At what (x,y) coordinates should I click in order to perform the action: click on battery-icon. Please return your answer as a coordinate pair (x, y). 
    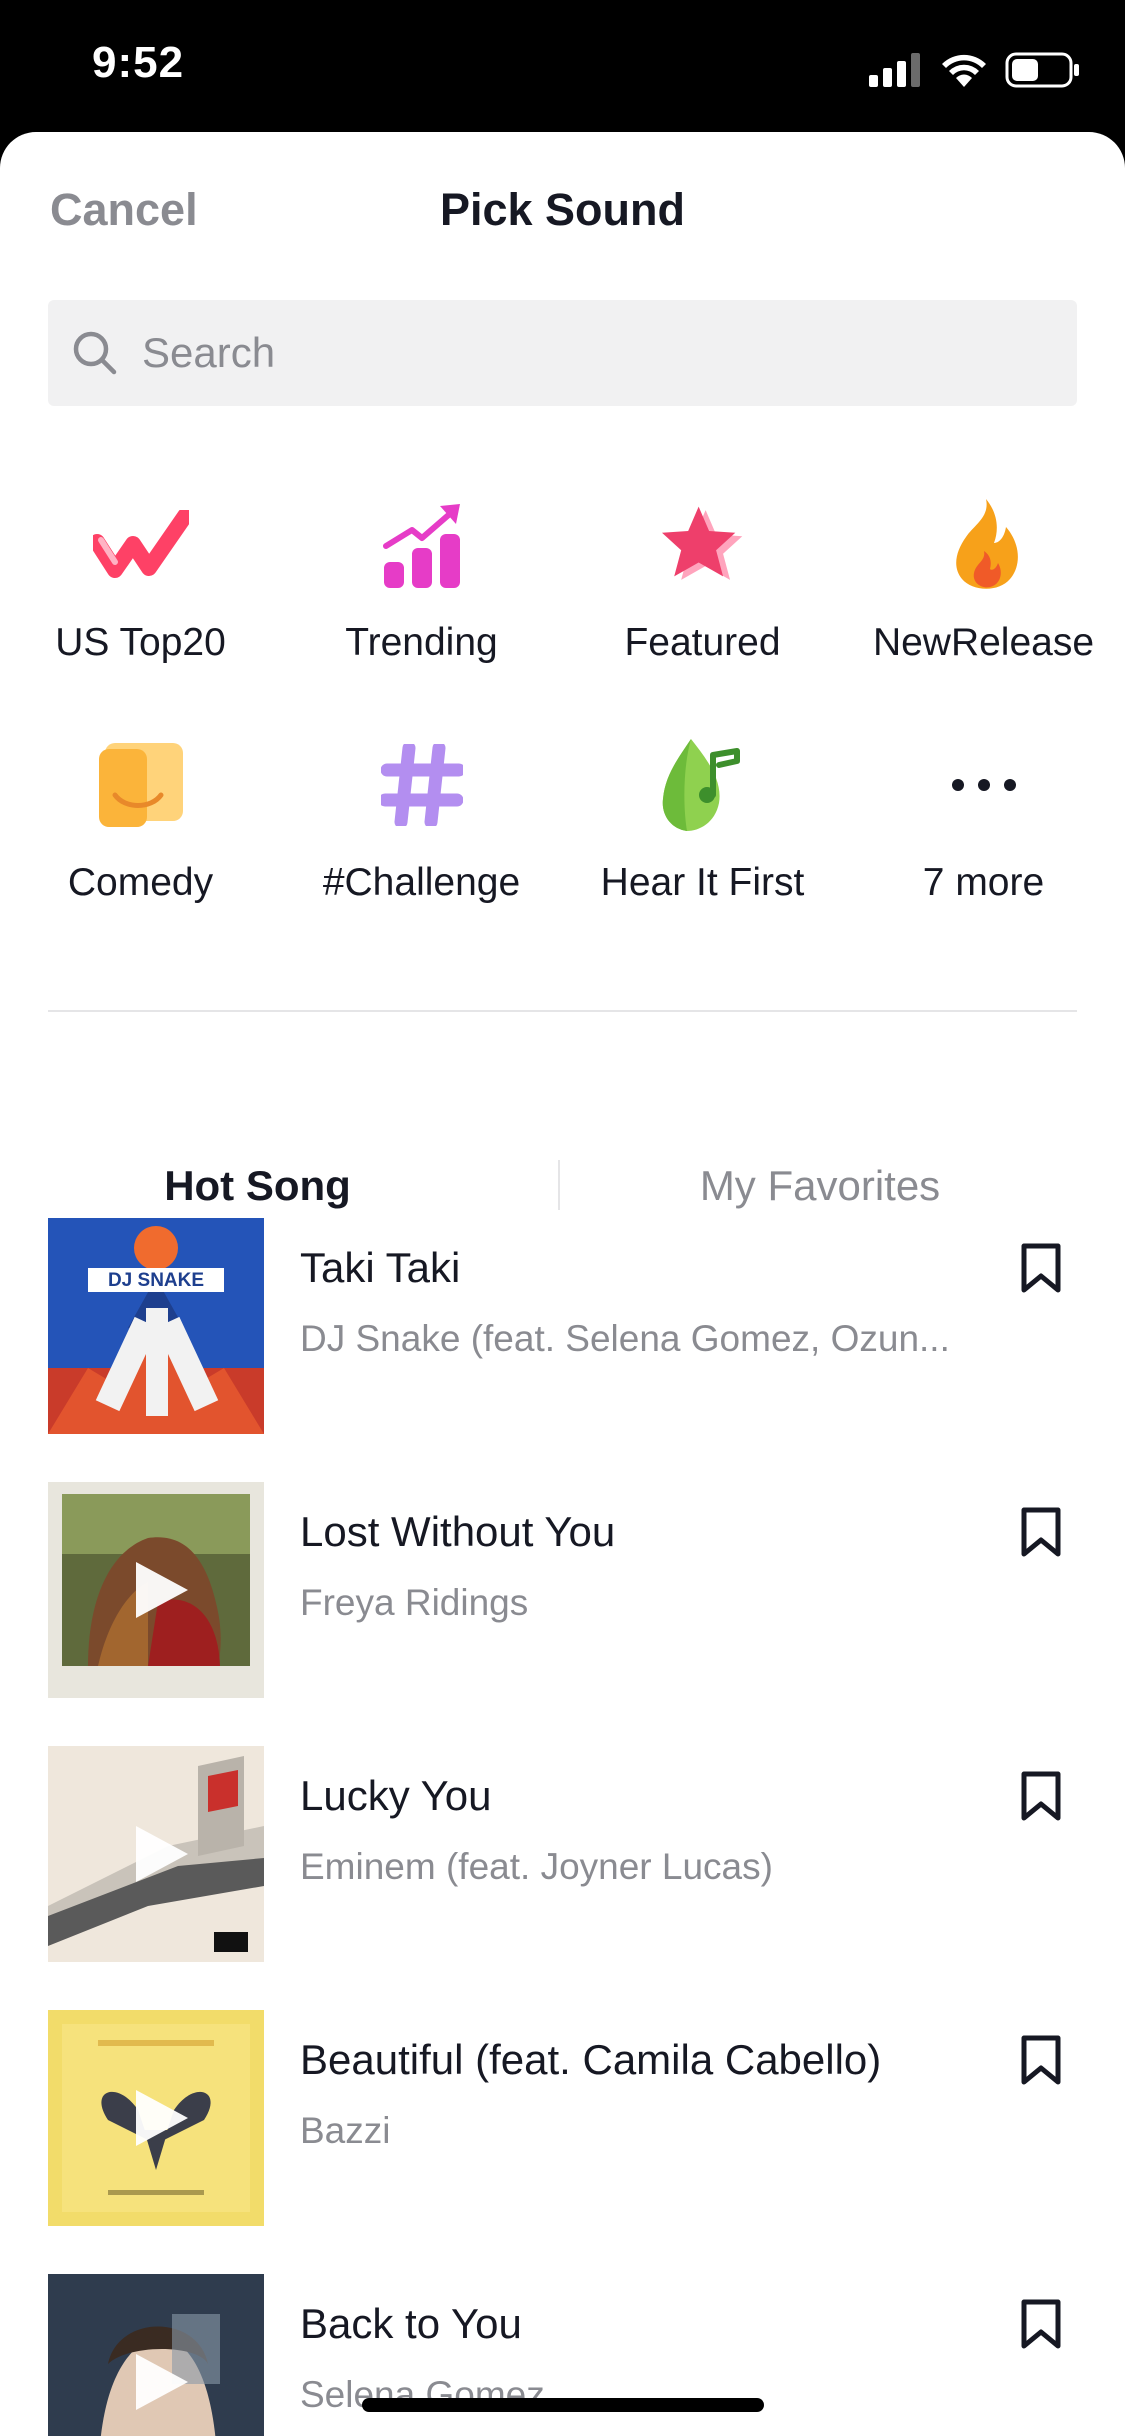
    Looking at the image, I should click on (1042, 70).